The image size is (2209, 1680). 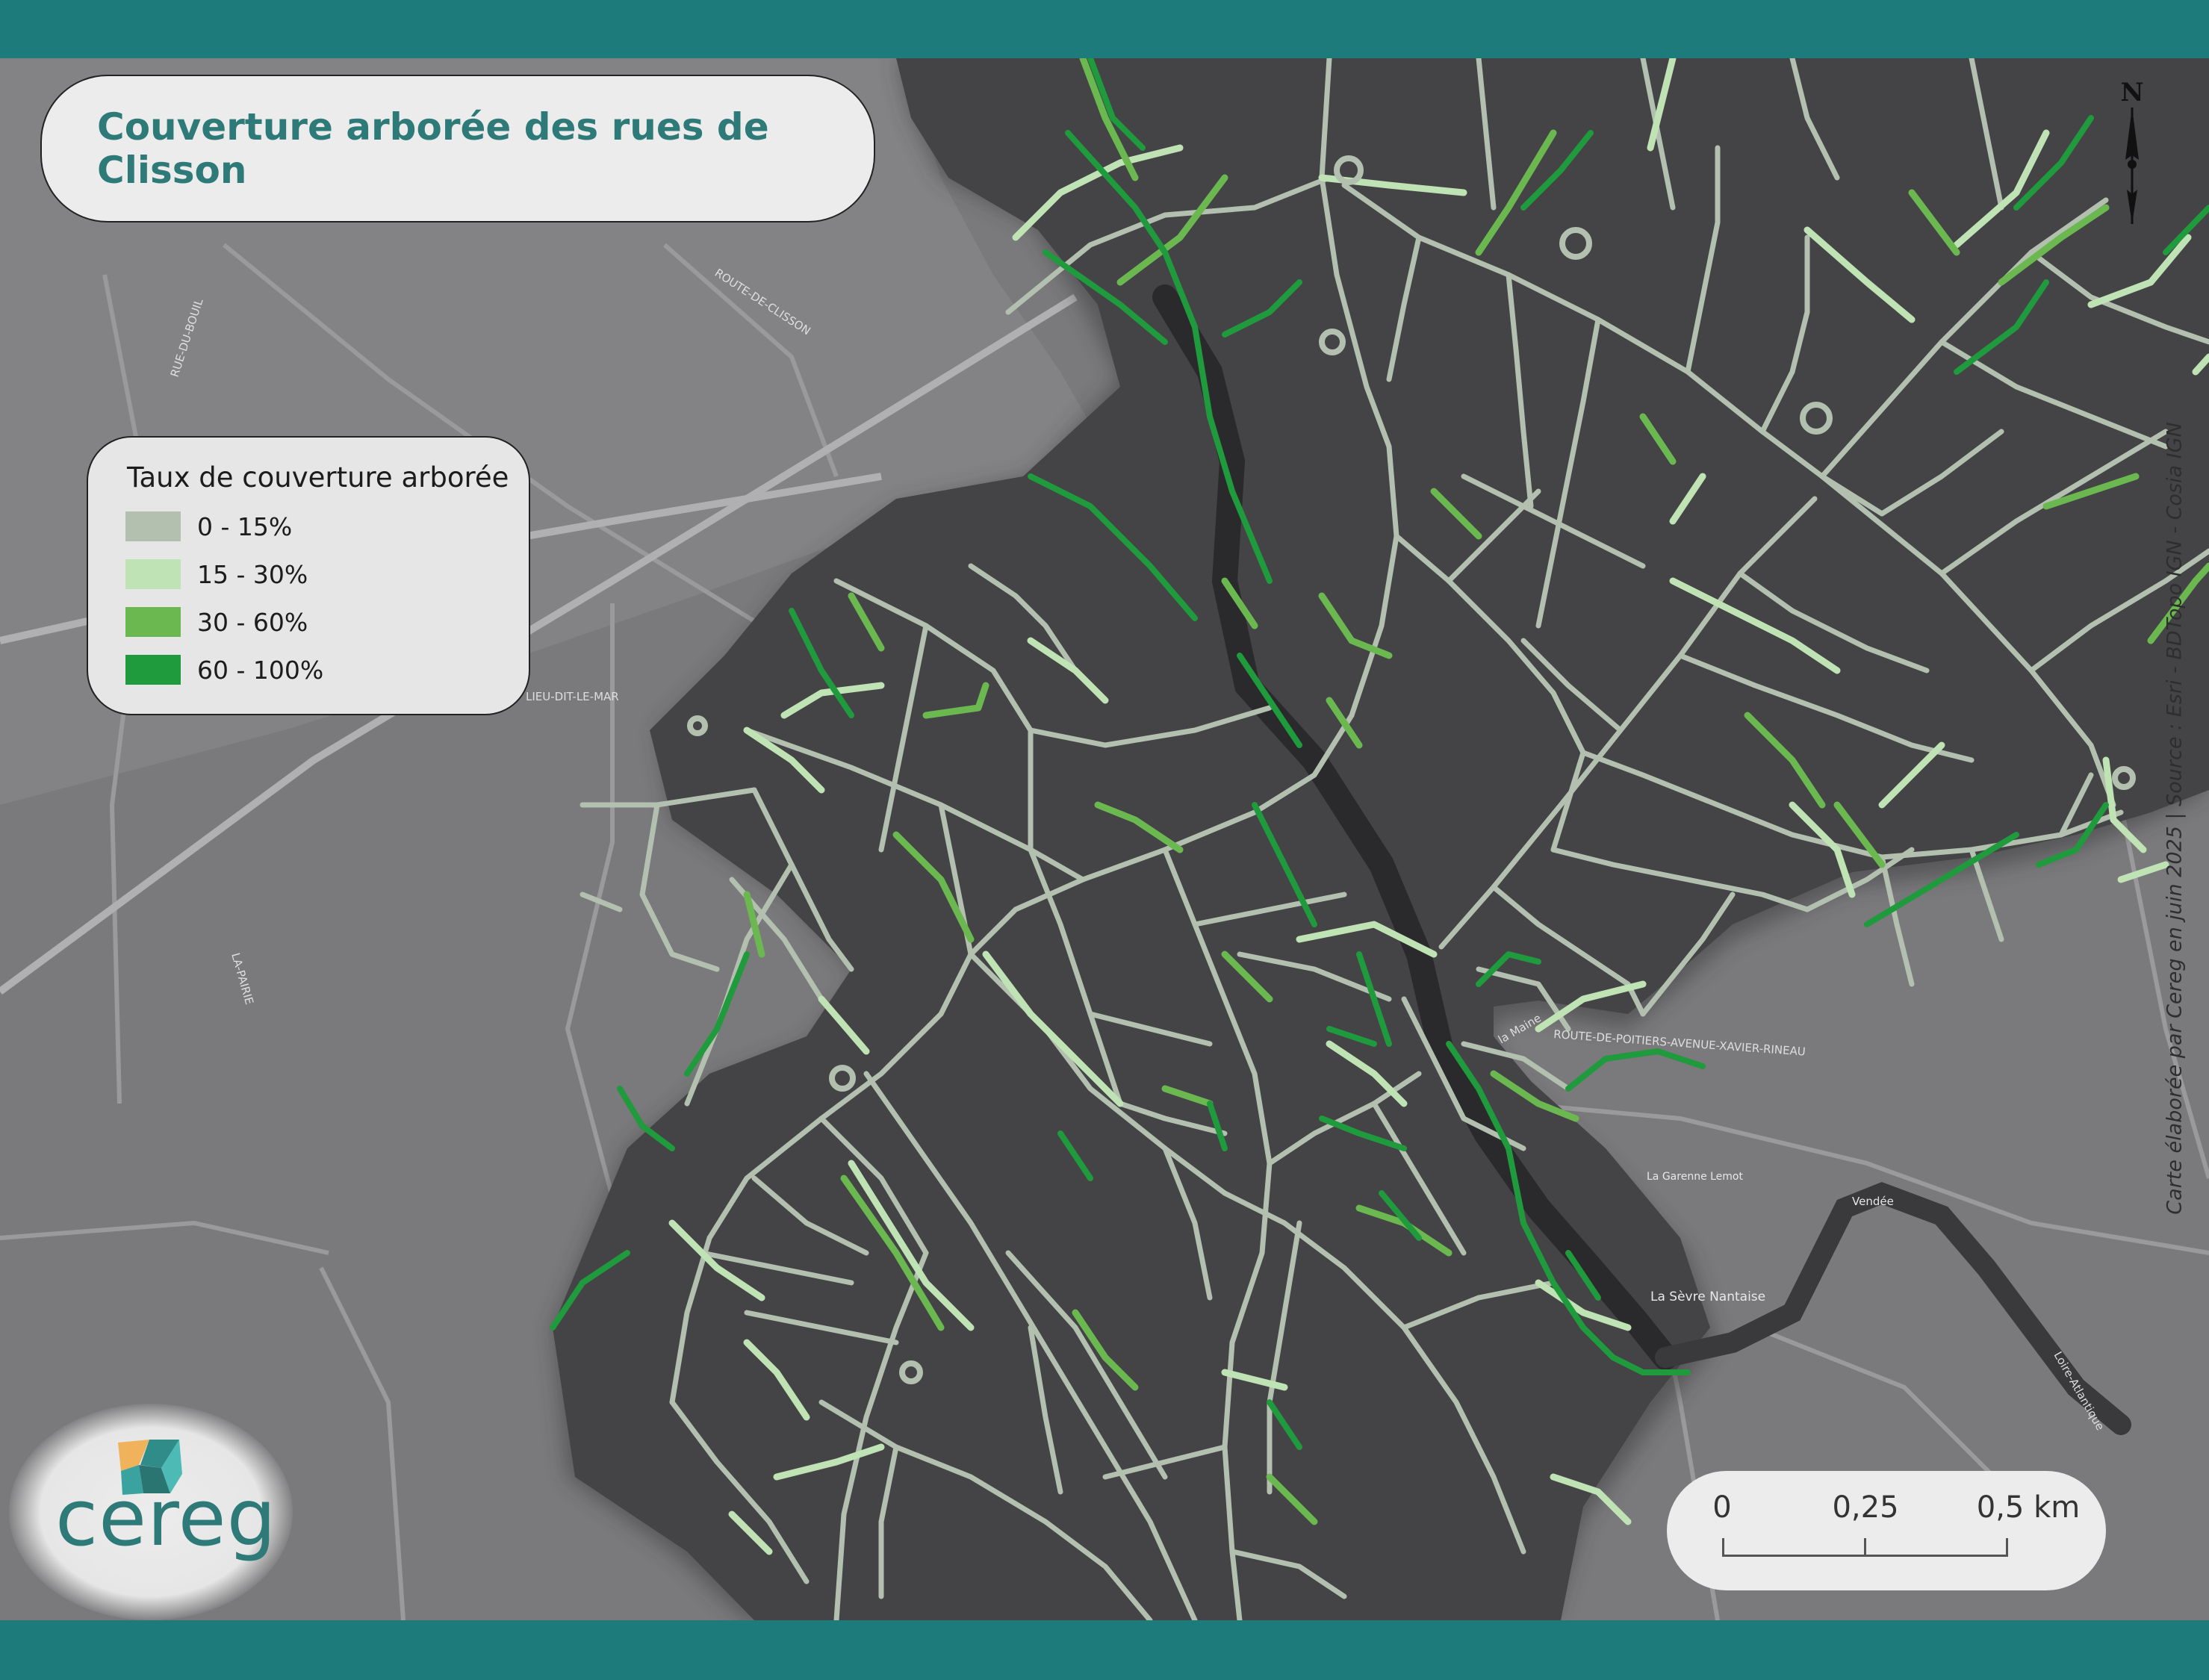 I want to click on legend-item: 15 - 30%, so click(x=216, y=574).